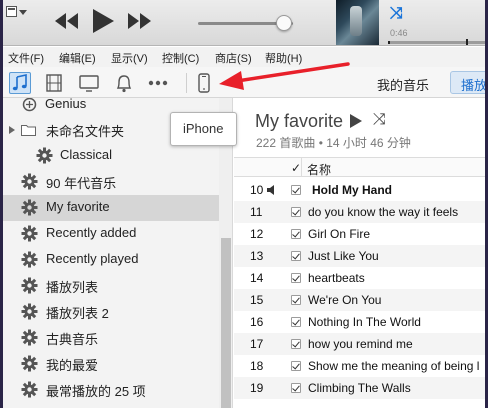 This screenshot has width=488, height=408. Describe the element at coordinates (257, 190) in the screenshot. I see `track-number: 10` at that location.